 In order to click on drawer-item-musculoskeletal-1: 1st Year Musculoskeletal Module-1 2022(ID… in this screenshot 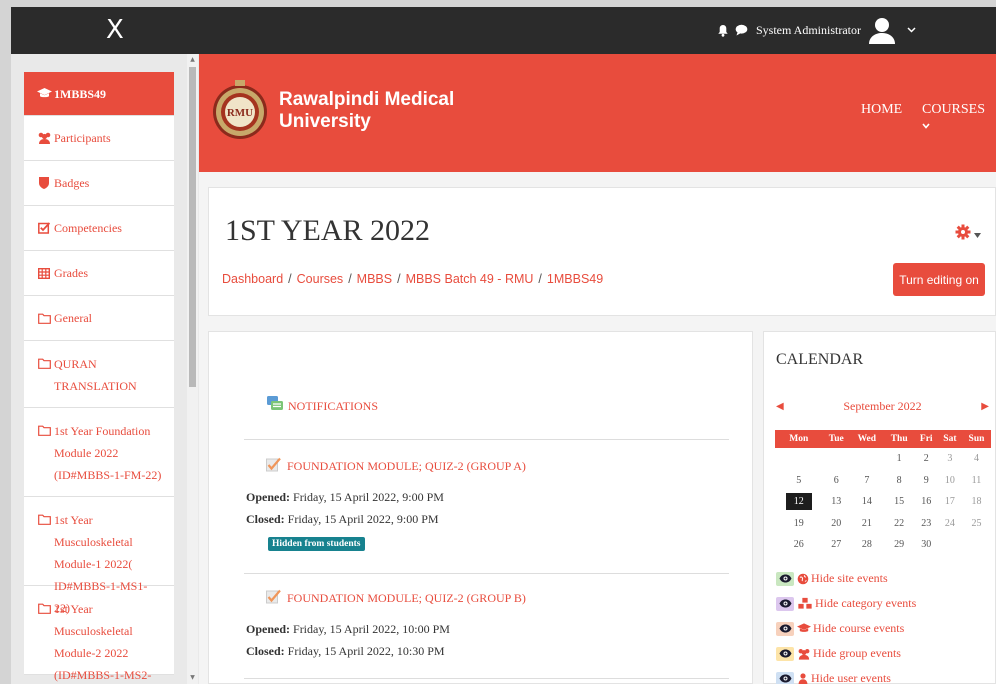, I will do `click(99, 556)`.